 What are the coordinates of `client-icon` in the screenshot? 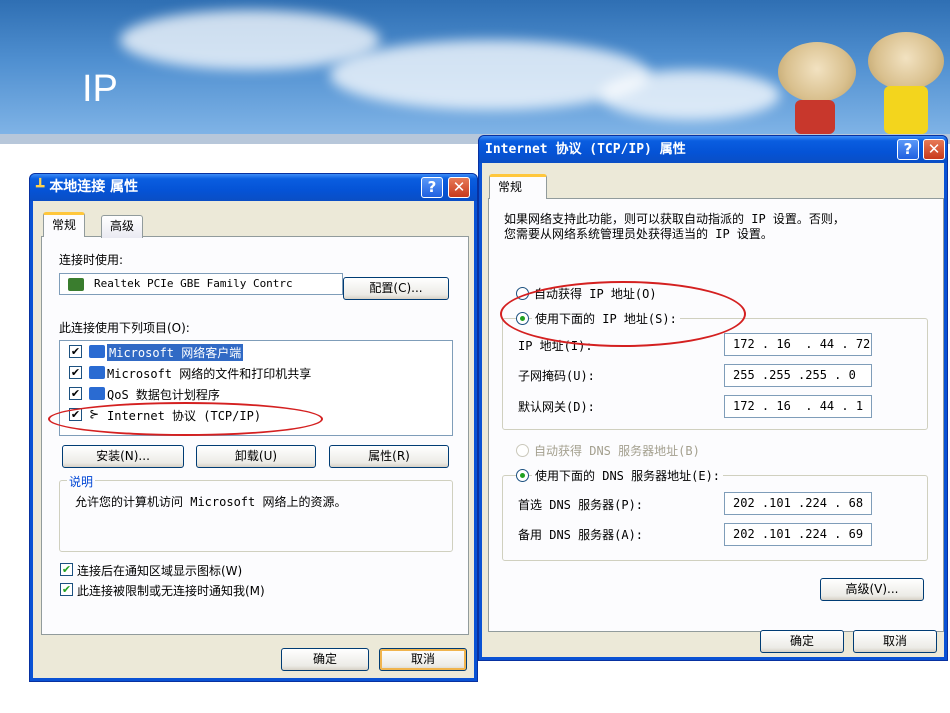 It's located at (97, 351).